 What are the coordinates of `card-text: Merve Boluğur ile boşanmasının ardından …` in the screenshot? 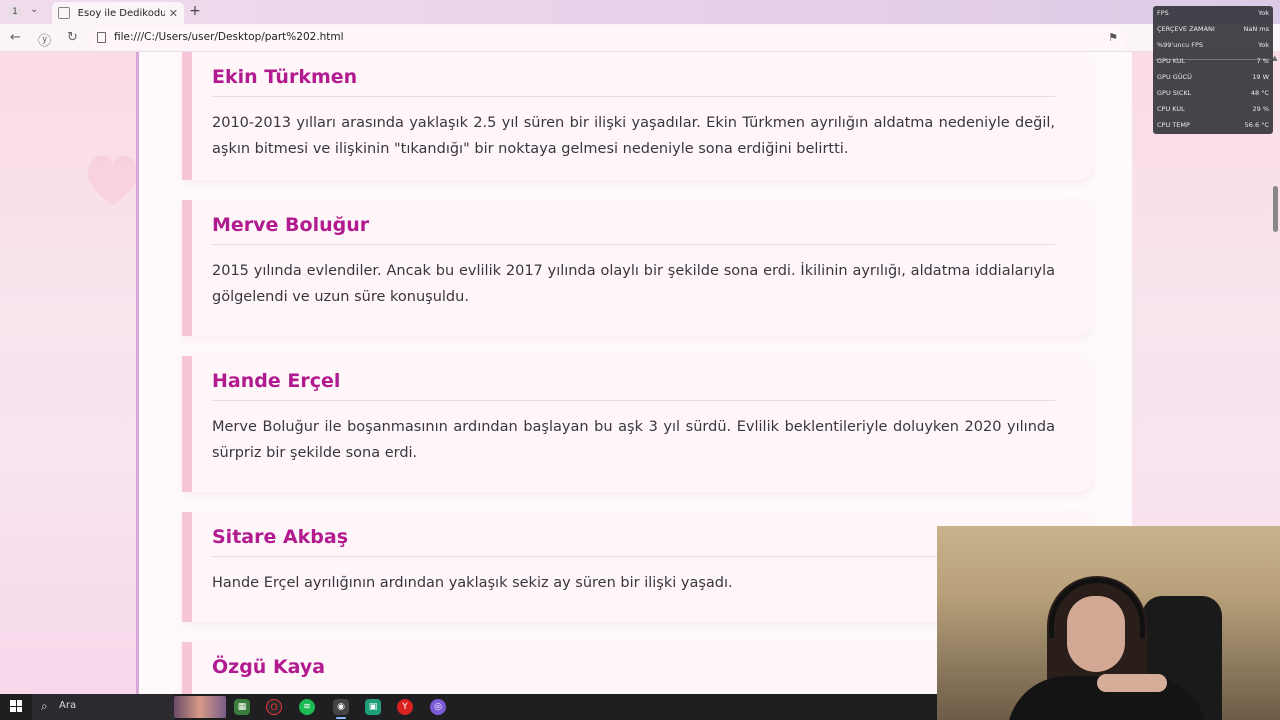 It's located at (633, 440).